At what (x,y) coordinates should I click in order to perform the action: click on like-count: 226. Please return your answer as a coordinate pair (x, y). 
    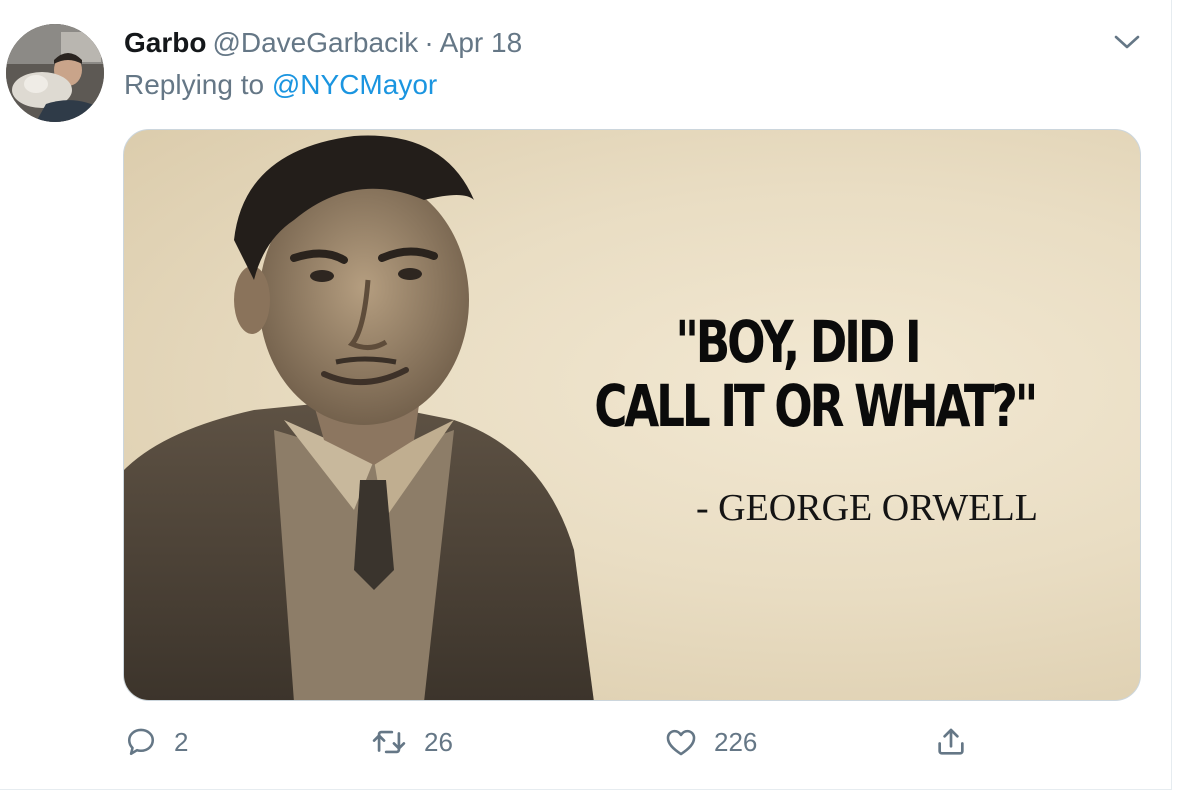
    Looking at the image, I should click on (736, 741).